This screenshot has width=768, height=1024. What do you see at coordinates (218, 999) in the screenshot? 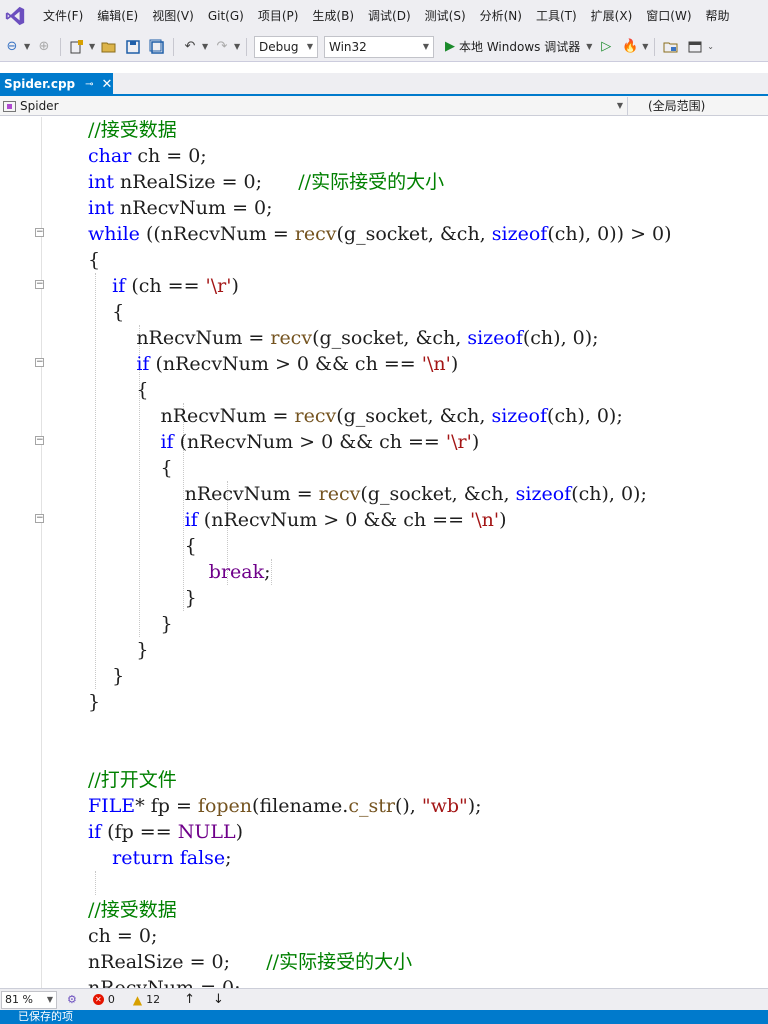
I see `next-issue-icon: ↓` at bounding box center [218, 999].